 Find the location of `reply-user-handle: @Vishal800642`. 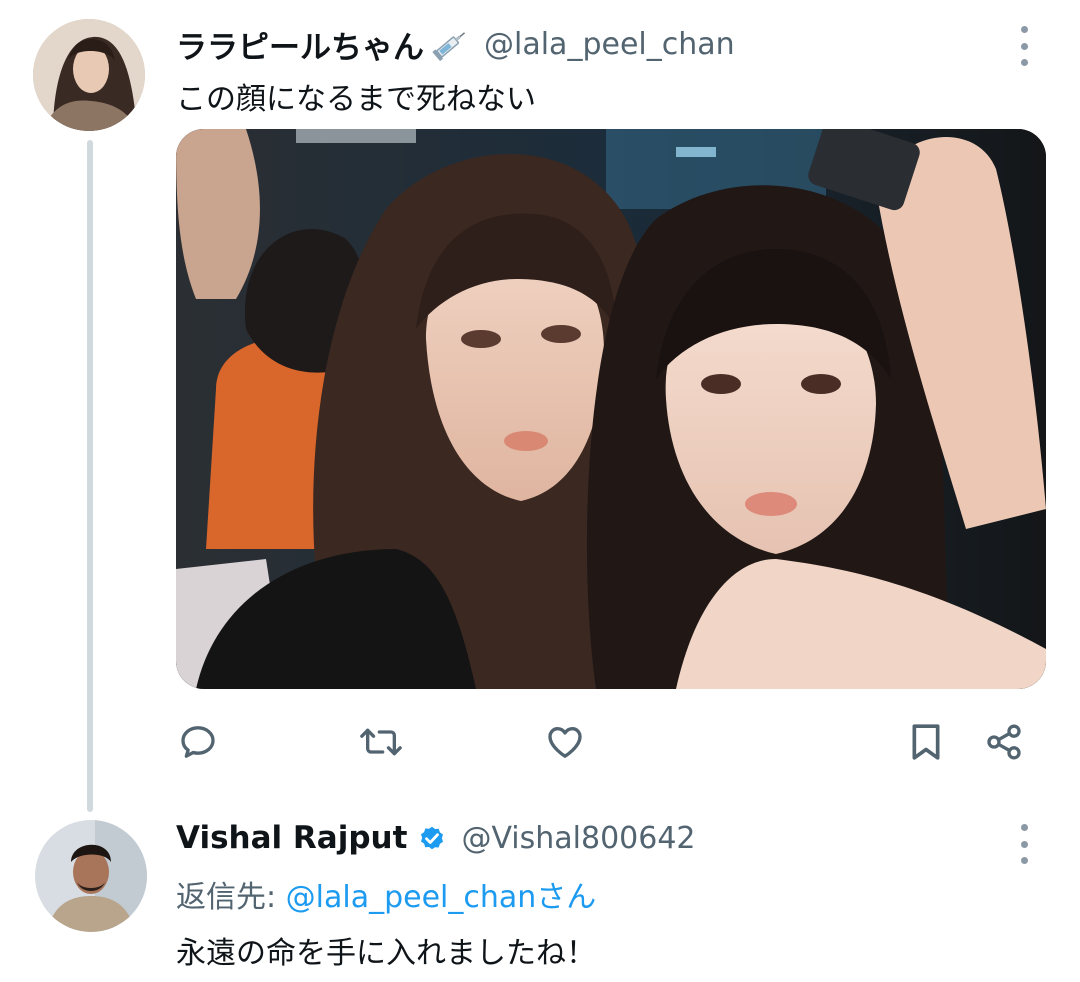

reply-user-handle: @Vishal800642 is located at coordinates (578, 838).